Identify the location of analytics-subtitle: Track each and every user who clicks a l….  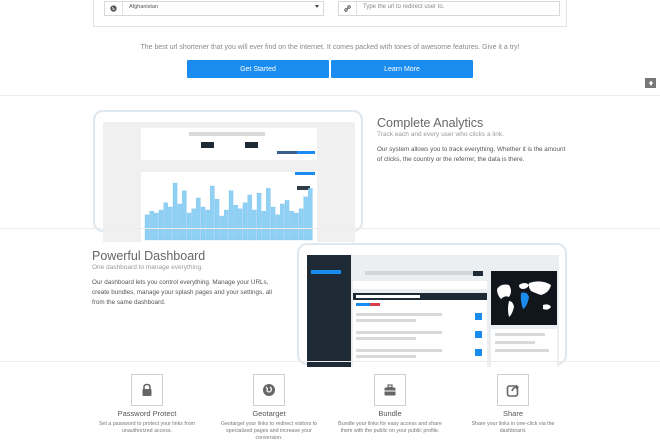
(440, 134).